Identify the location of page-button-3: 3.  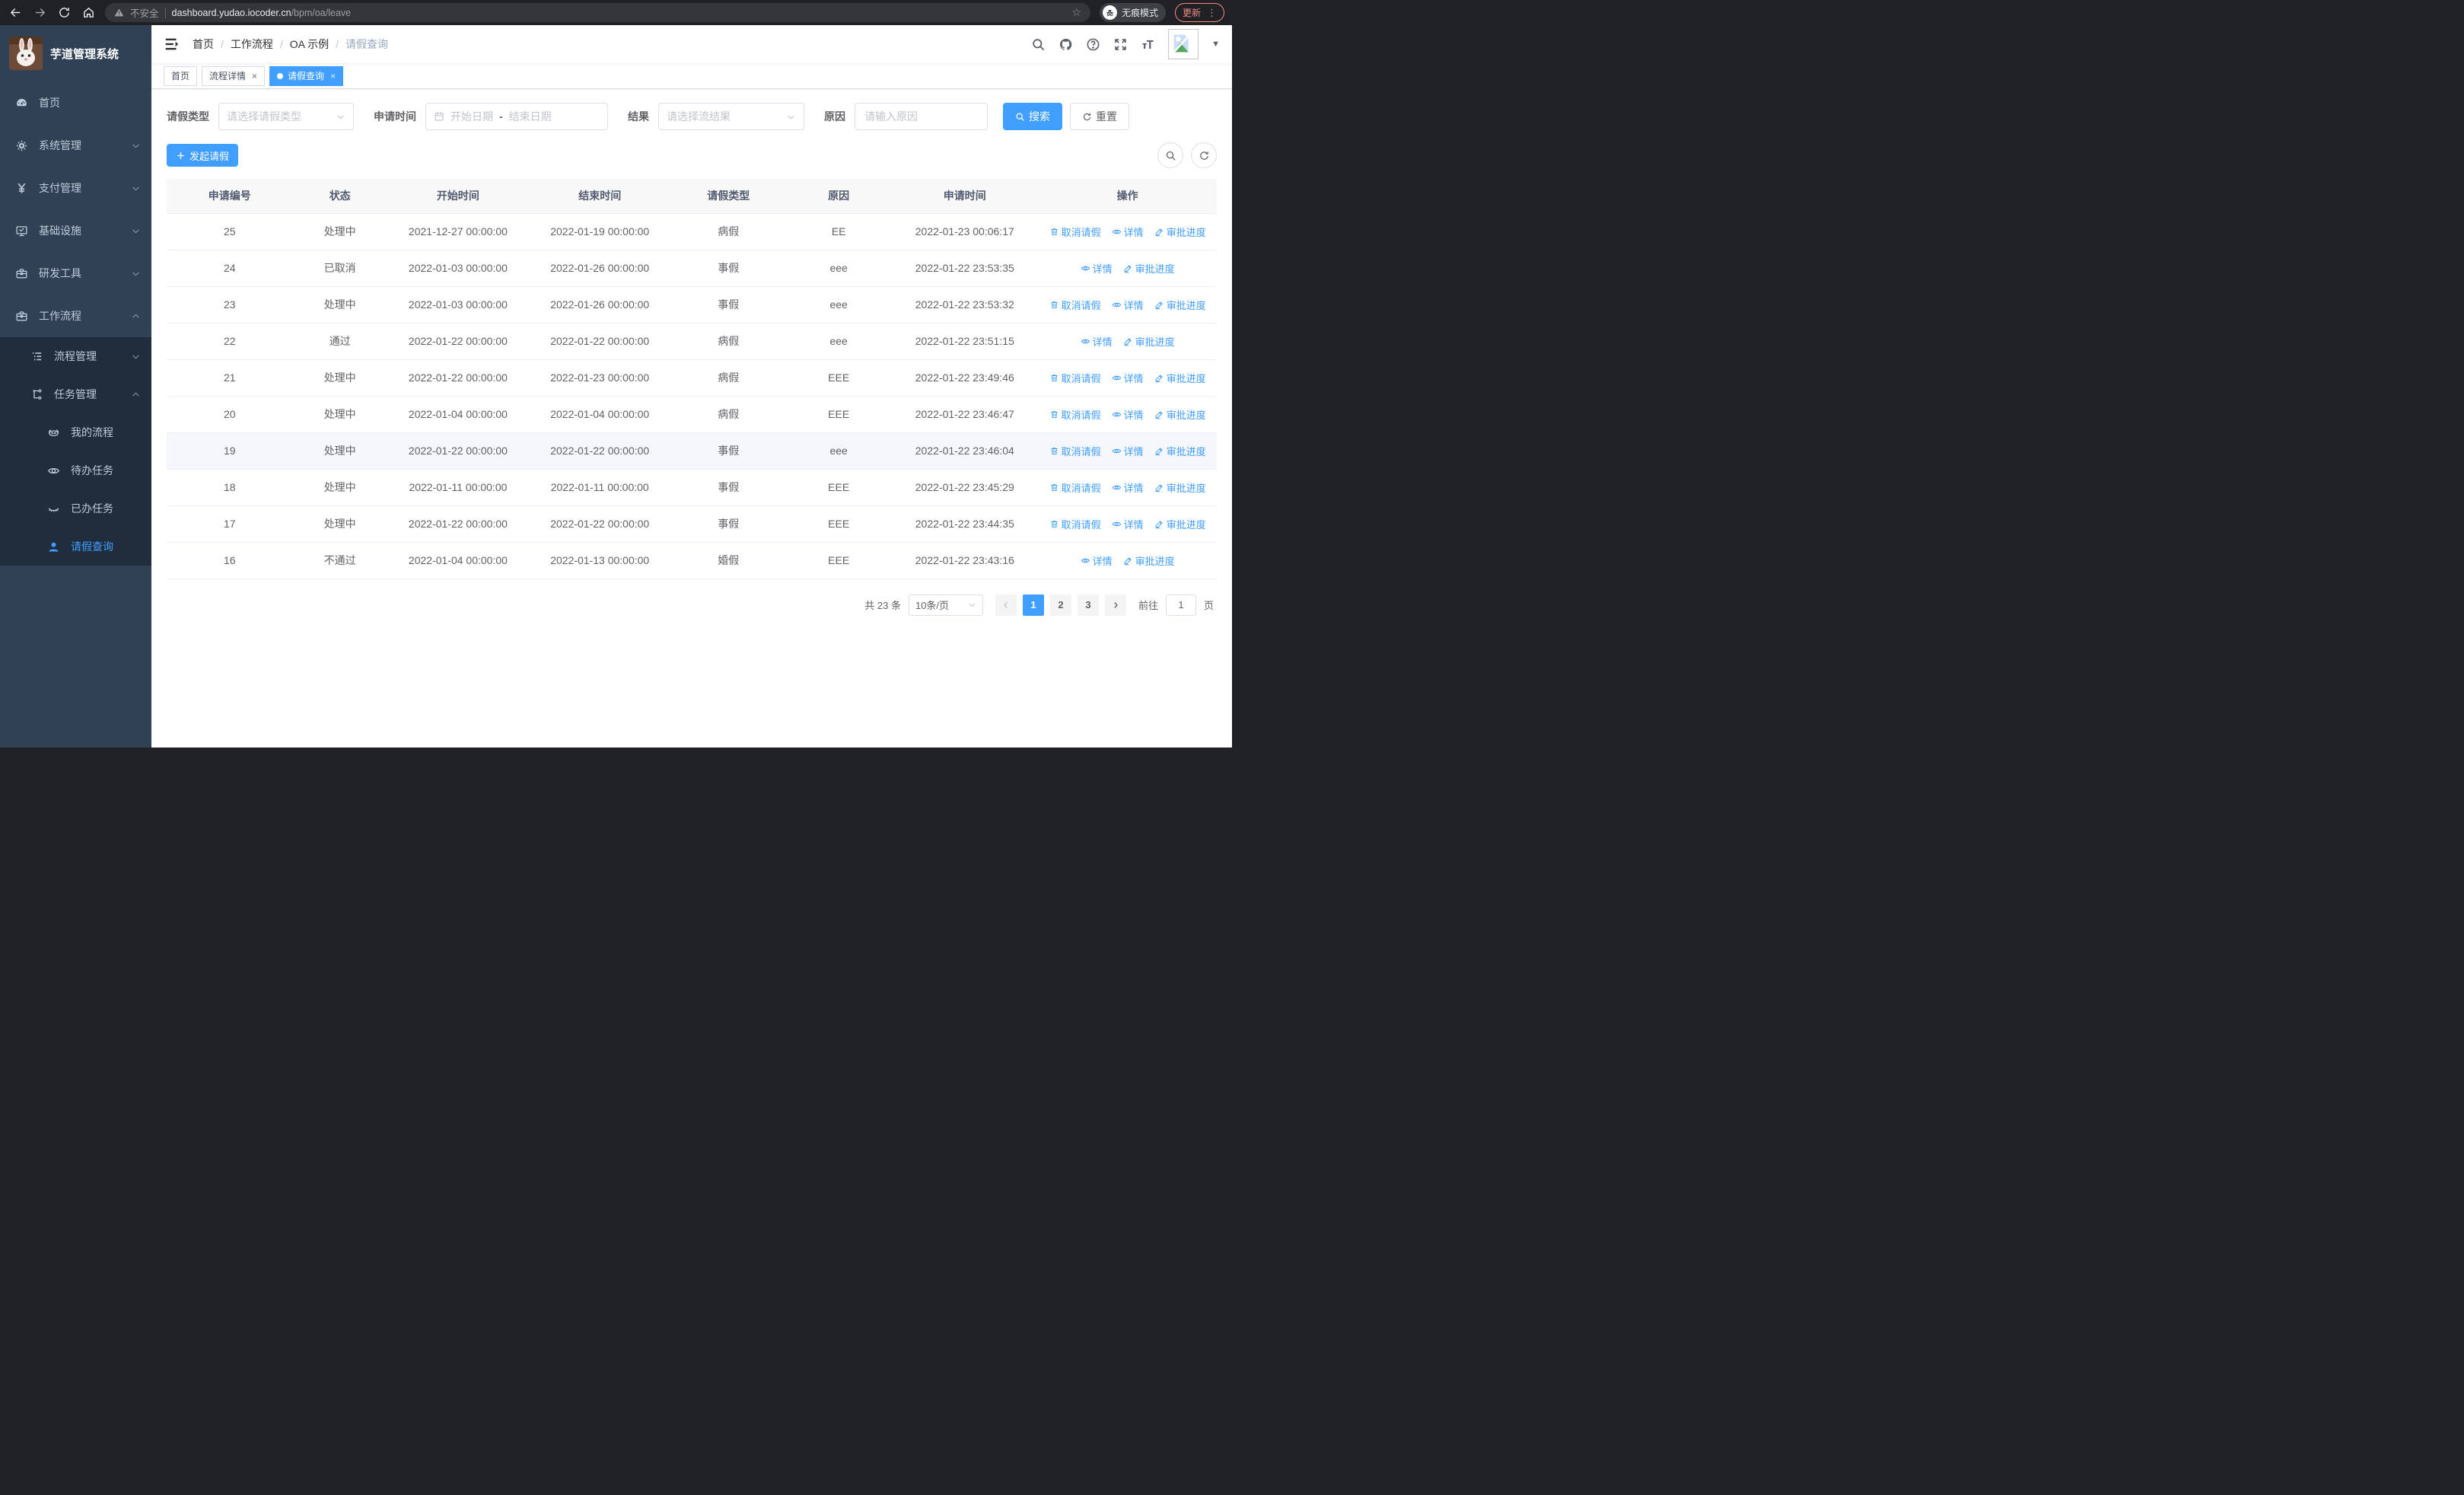
(1088, 605).